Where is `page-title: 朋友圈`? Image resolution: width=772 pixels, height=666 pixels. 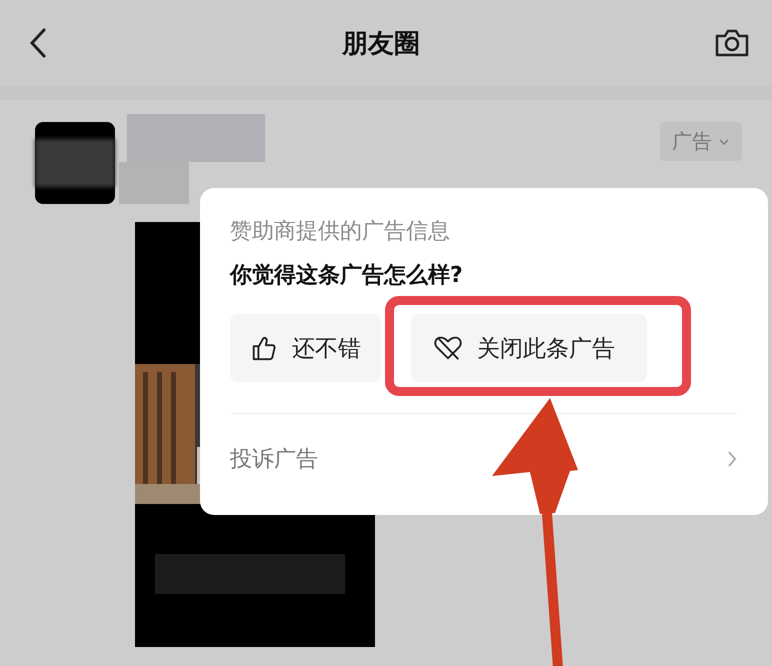 page-title: 朋友圈 is located at coordinates (381, 44).